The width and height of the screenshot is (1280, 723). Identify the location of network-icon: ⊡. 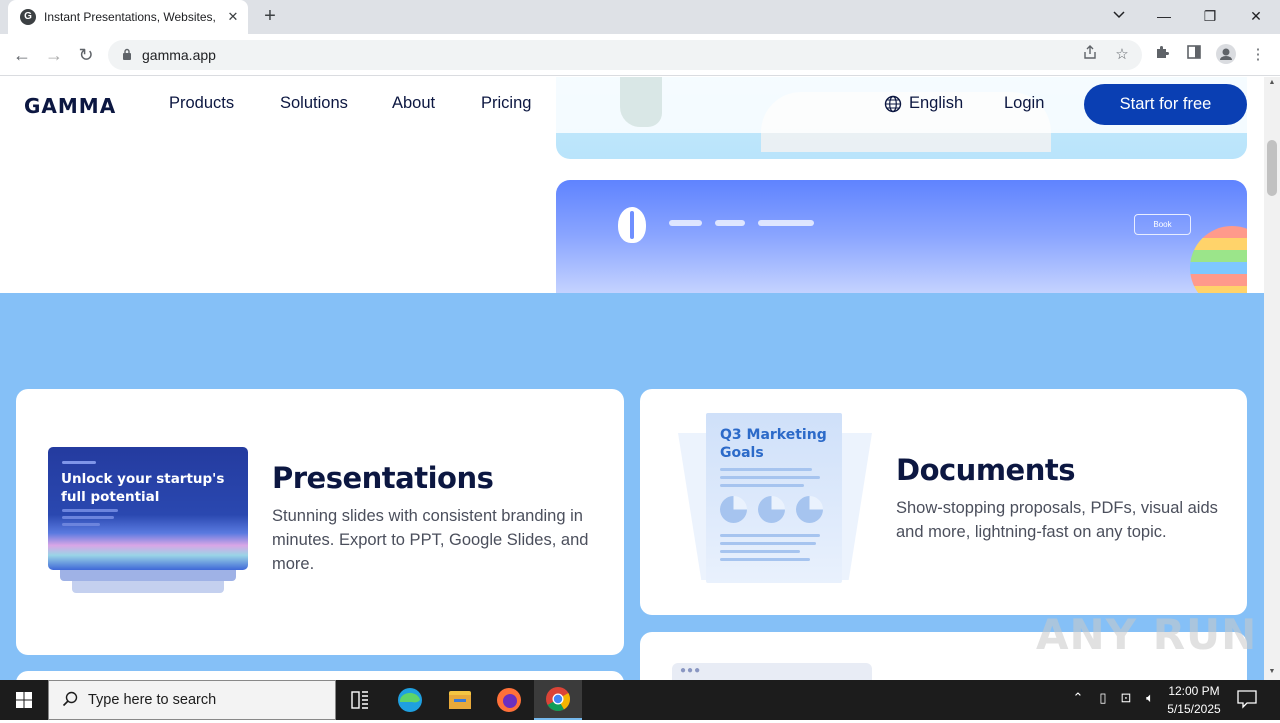
(1126, 698).